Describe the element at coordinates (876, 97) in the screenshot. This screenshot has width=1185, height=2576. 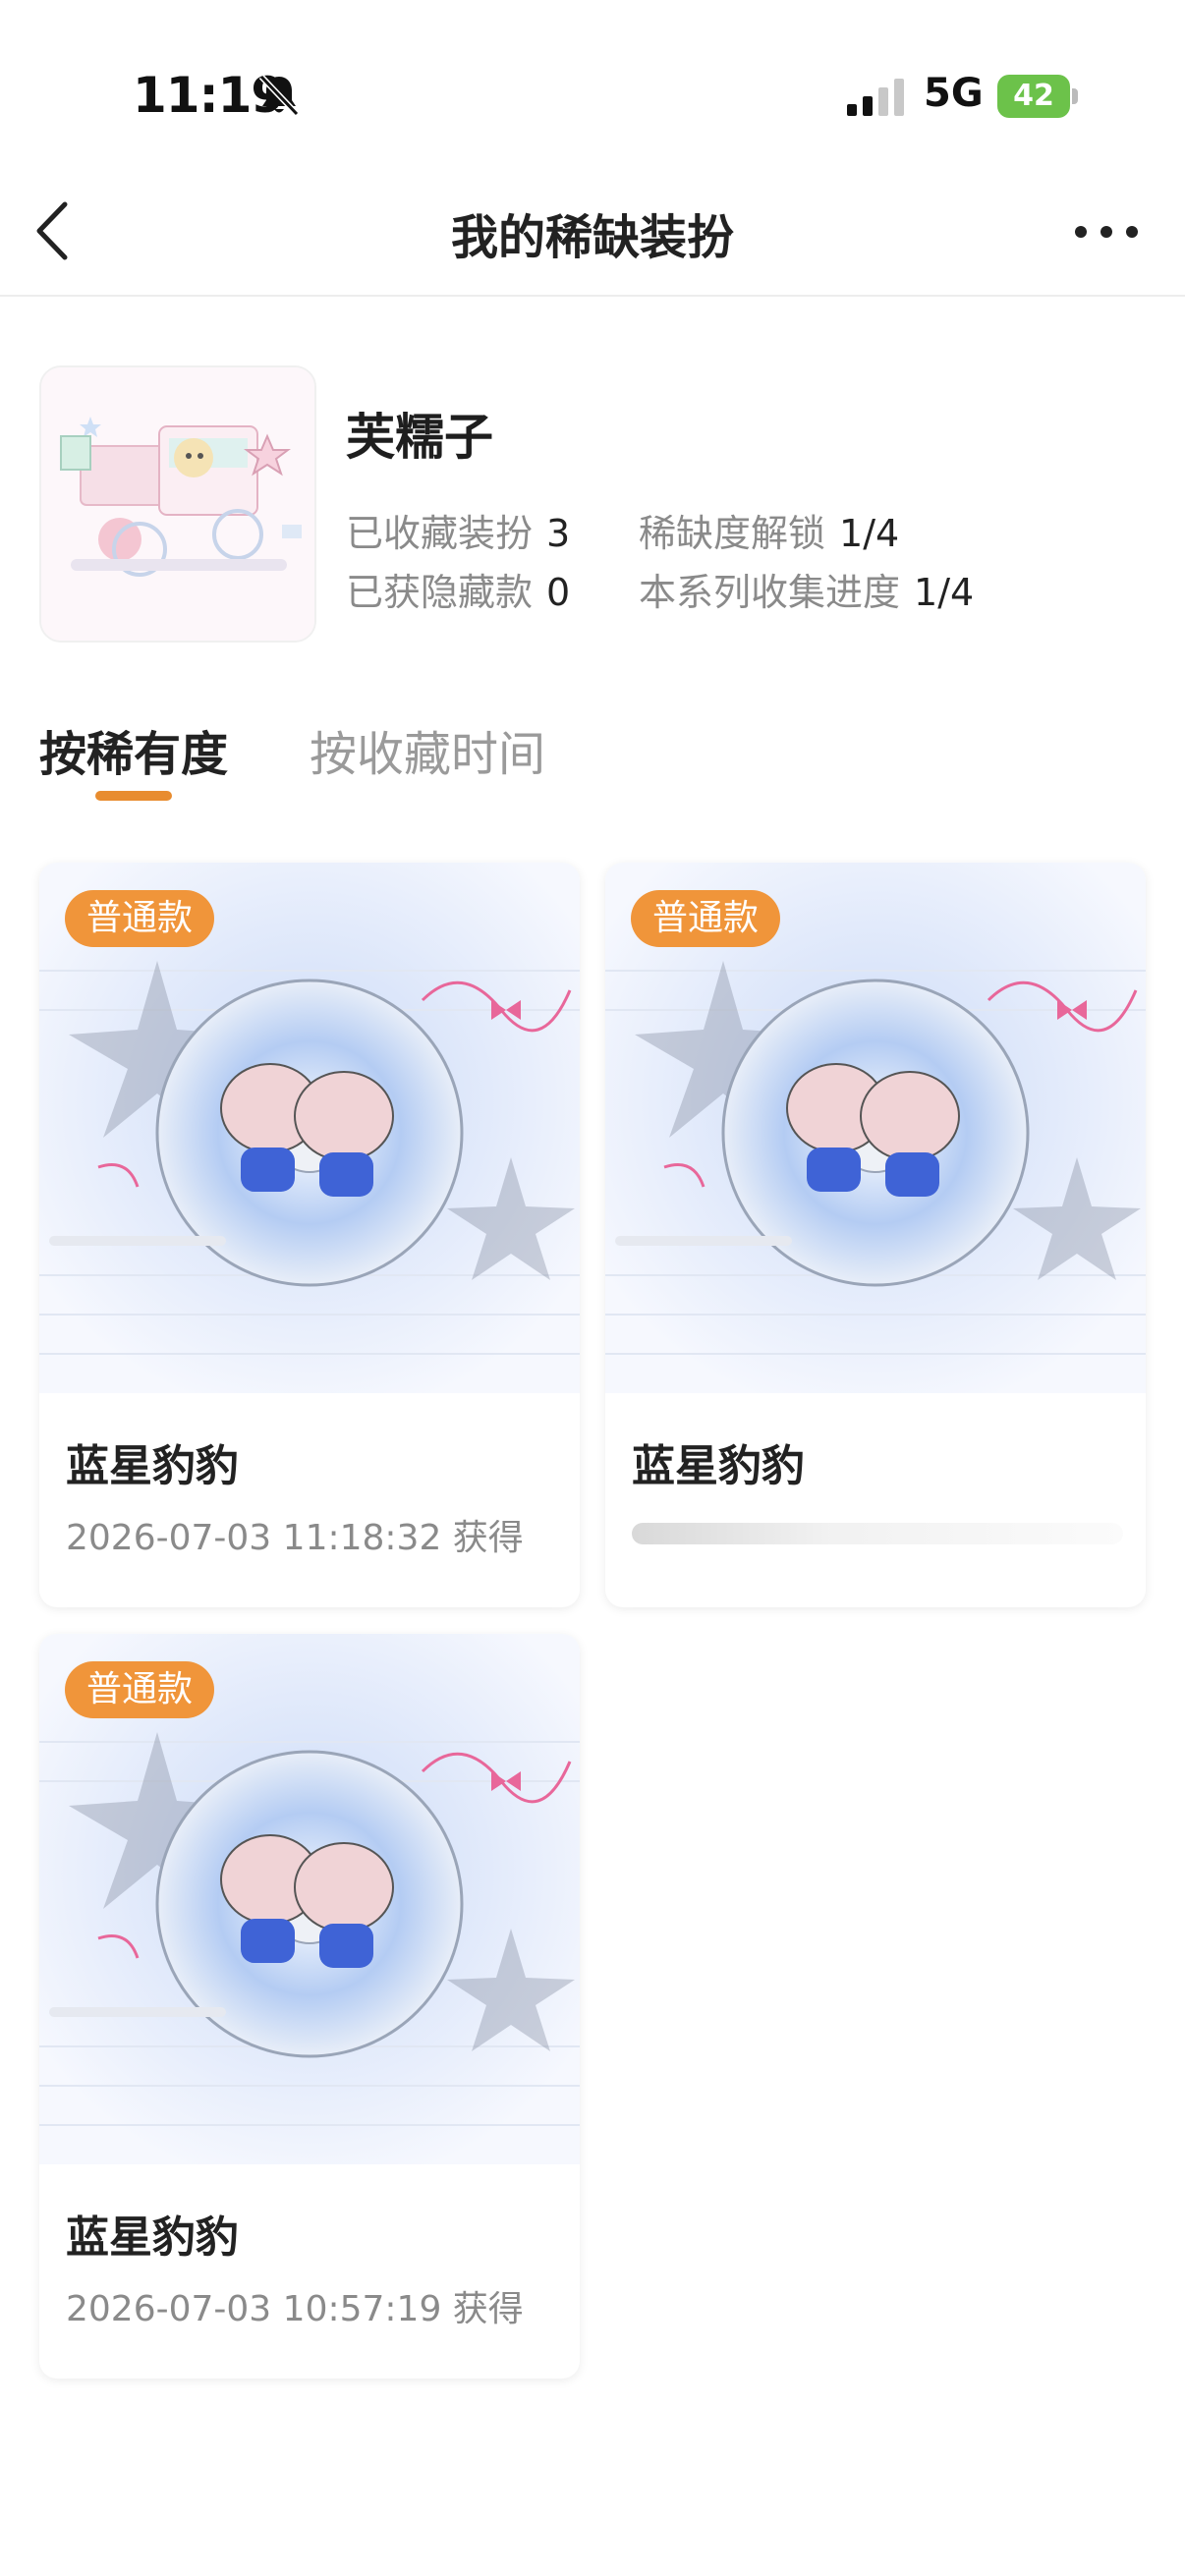
I see `signal-icon` at that location.